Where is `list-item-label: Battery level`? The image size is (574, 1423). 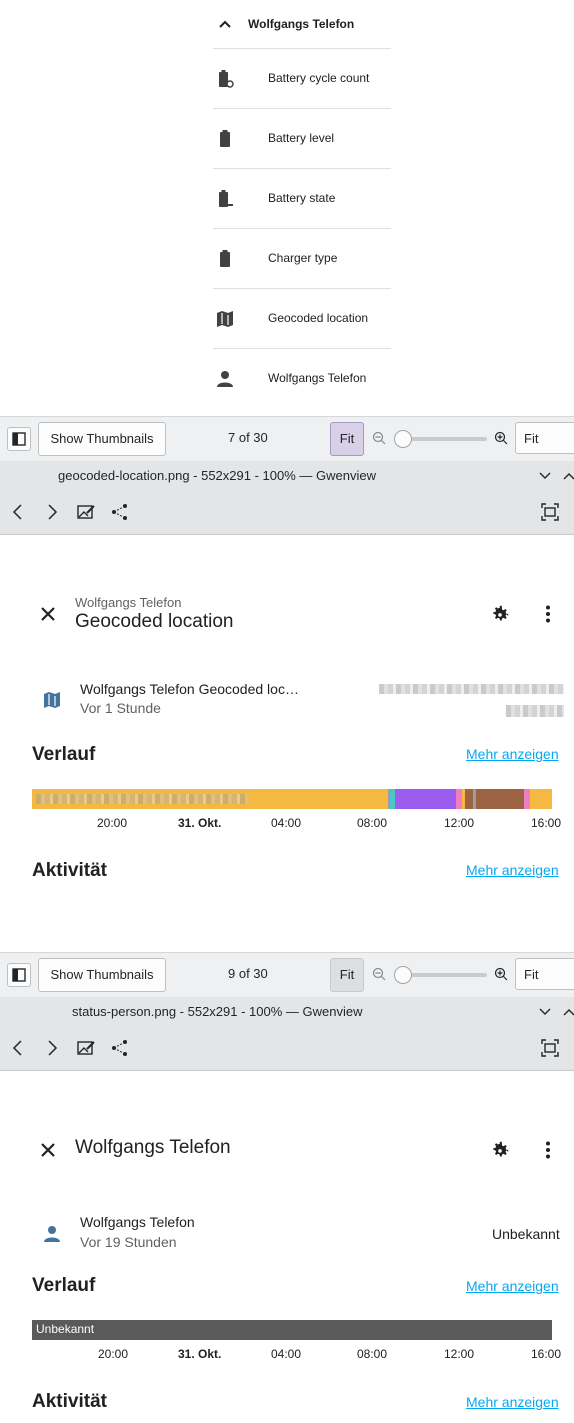
list-item-label: Battery level is located at coordinates (301, 138).